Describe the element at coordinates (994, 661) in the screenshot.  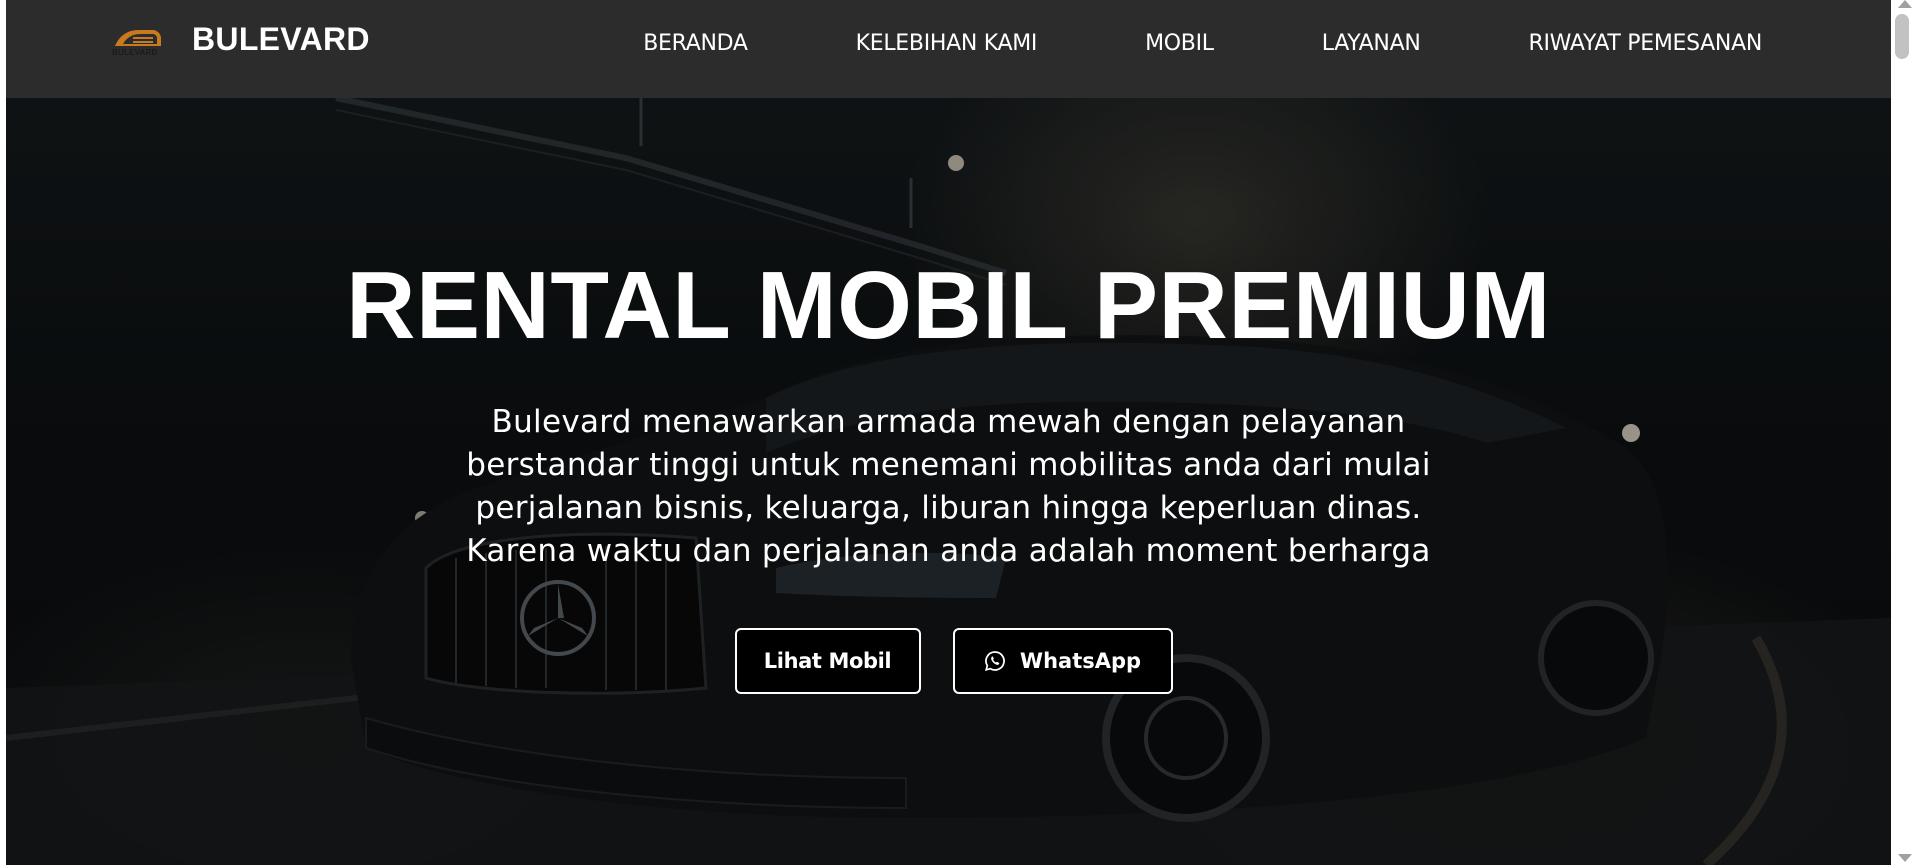
I see `whatsapp-icon` at that location.